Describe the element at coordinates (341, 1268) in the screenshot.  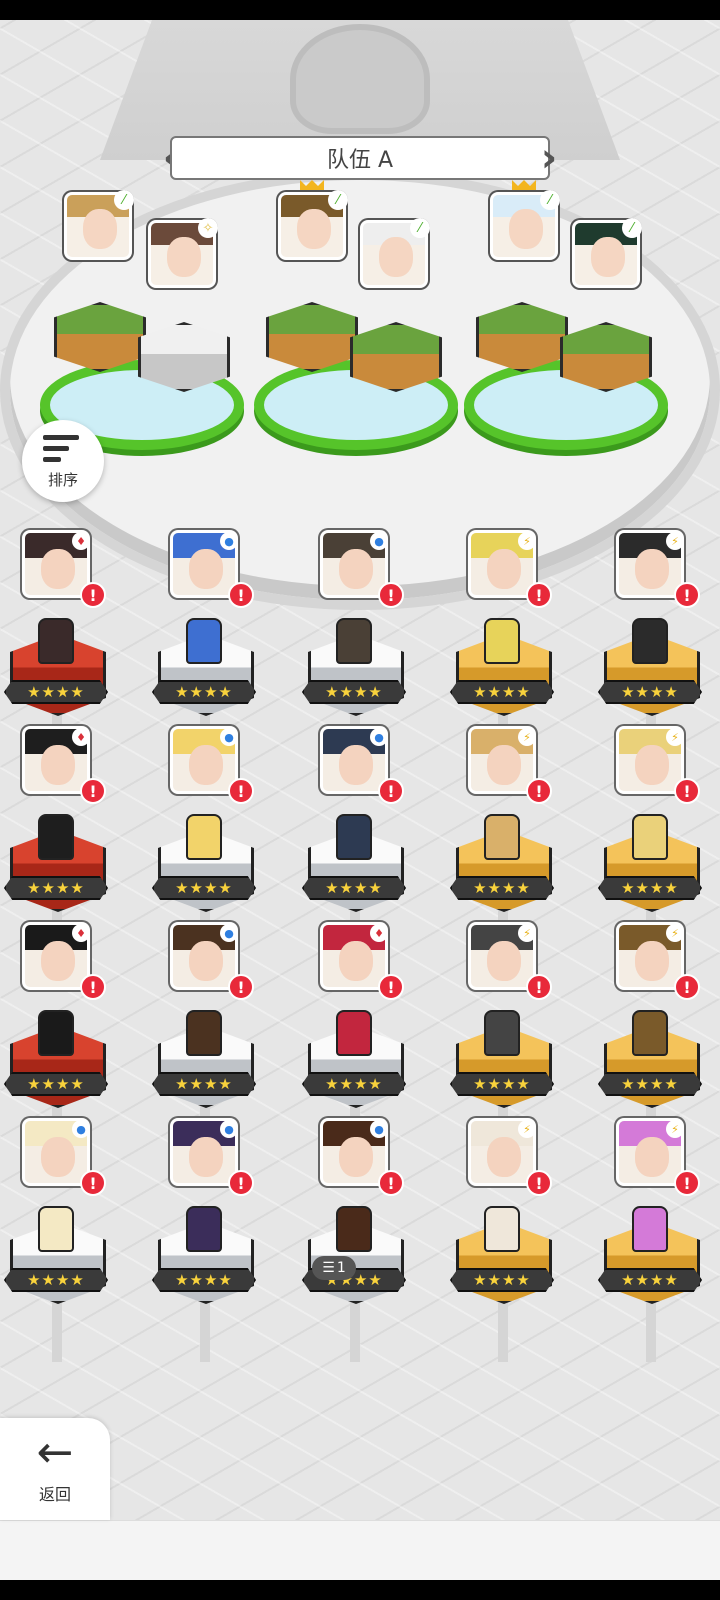
I see `filter-count: 1` at that location.